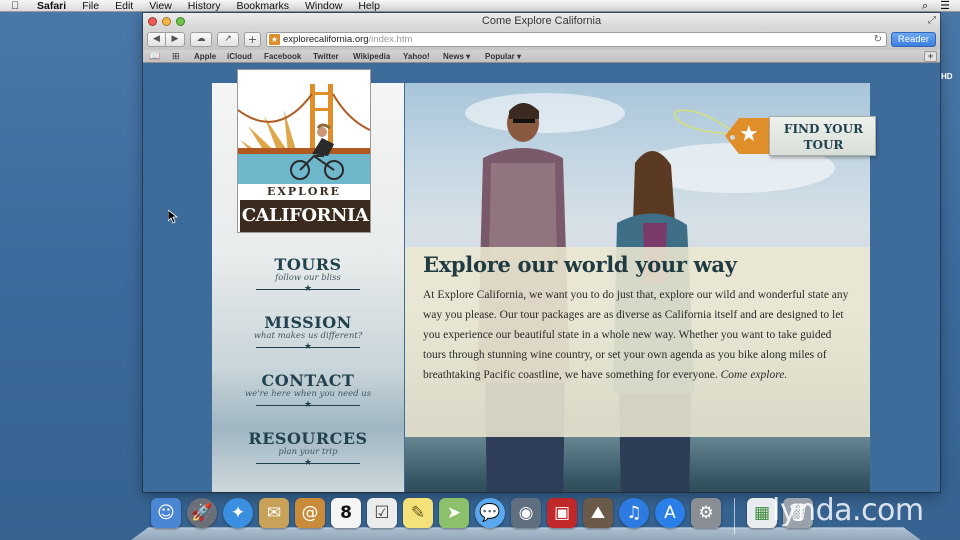 Image resolution: width=960 pixels, height=540 pixels. What do you see at coordinates (326, 56) in the screenshot?
I see `bookmark-twitter: Twitter` at bounding box center [326, 56].